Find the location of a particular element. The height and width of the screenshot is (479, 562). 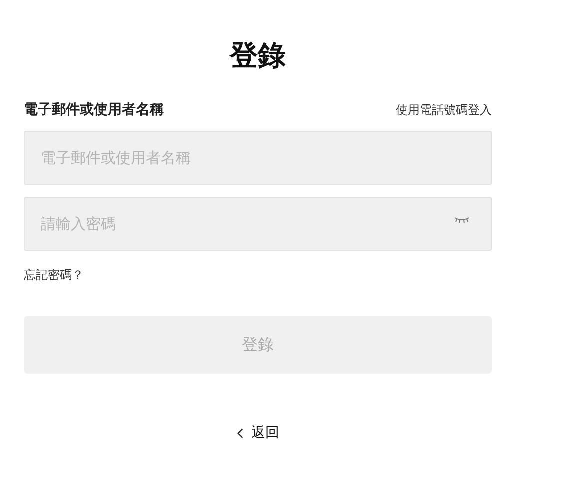

chevron-left-icon is located at coordinates (240, 433).